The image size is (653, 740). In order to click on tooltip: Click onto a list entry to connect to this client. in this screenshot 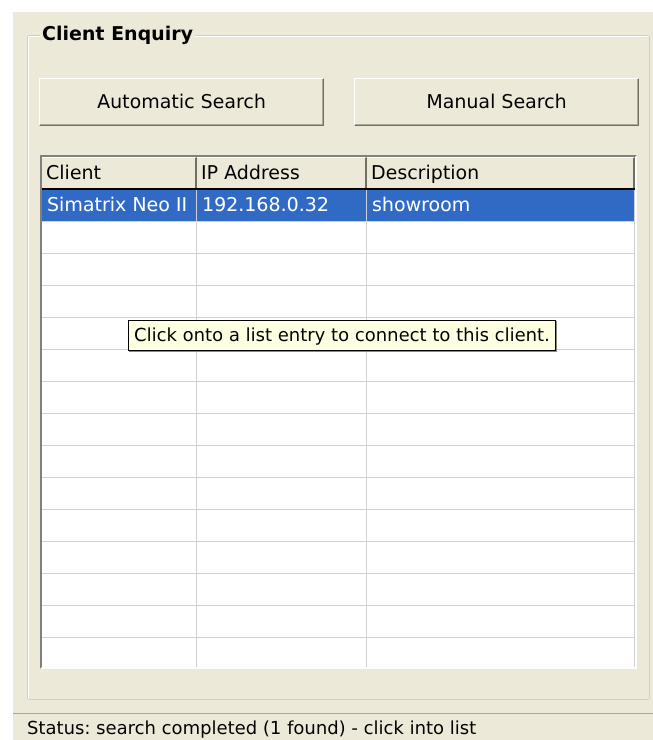, I will do `click(342, 335)`.